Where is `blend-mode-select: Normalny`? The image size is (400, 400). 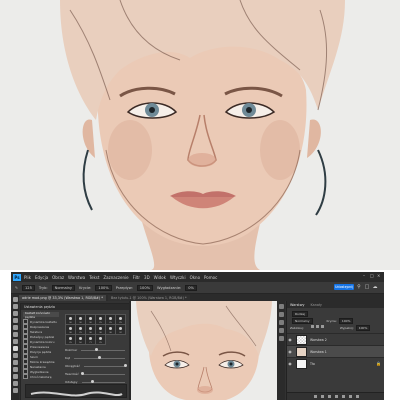
blend-mode-select: Normalny is located at coordinates (302, 321).